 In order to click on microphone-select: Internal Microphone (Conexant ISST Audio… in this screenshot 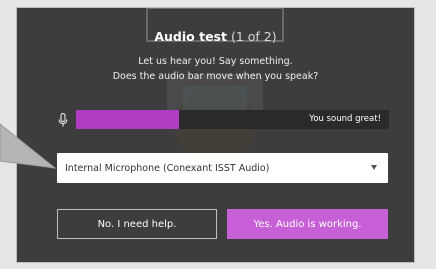, I will do `click(222, 168)`.